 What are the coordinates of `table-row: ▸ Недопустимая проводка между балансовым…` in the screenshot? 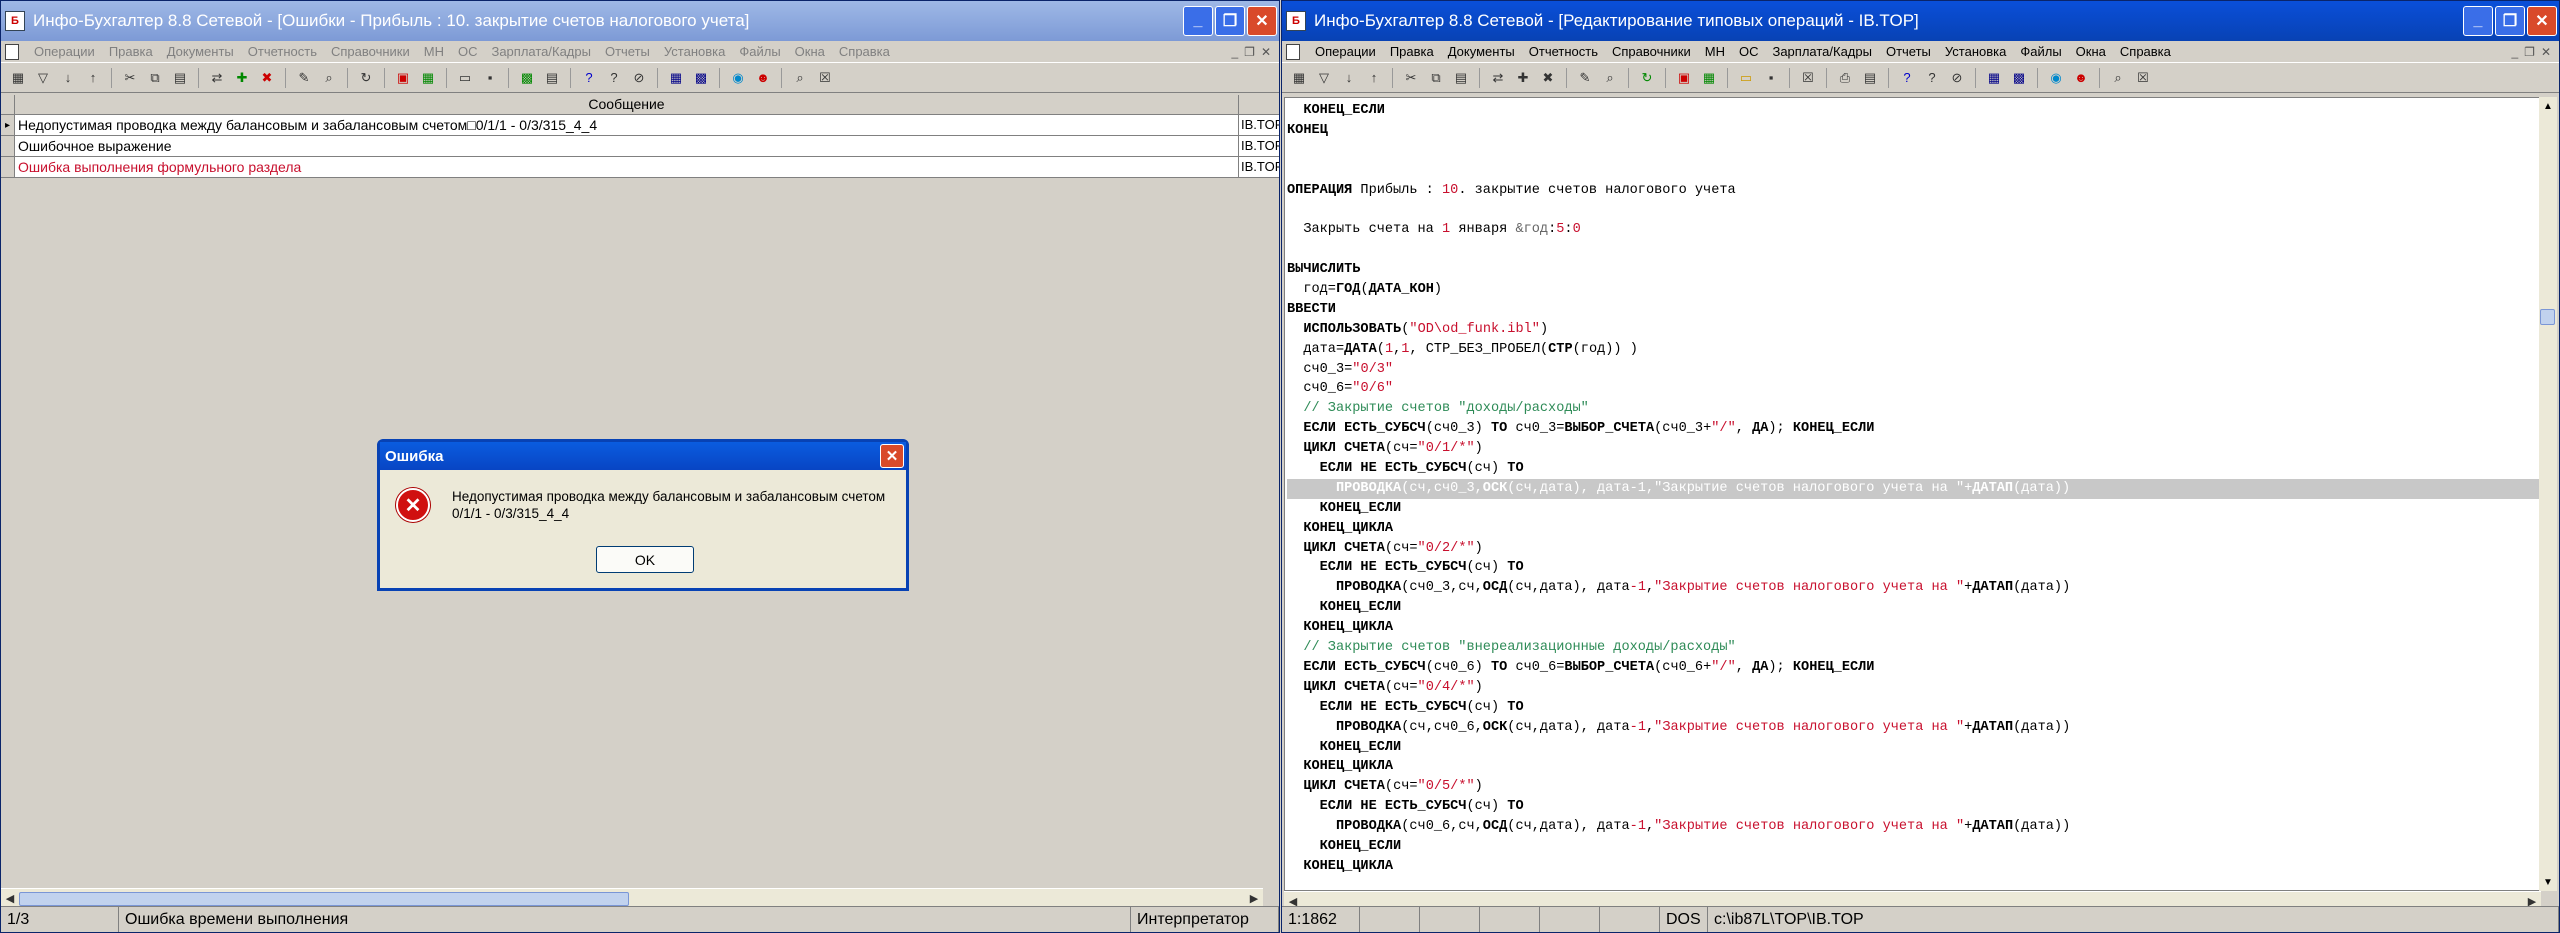 It's located at (640, 125).